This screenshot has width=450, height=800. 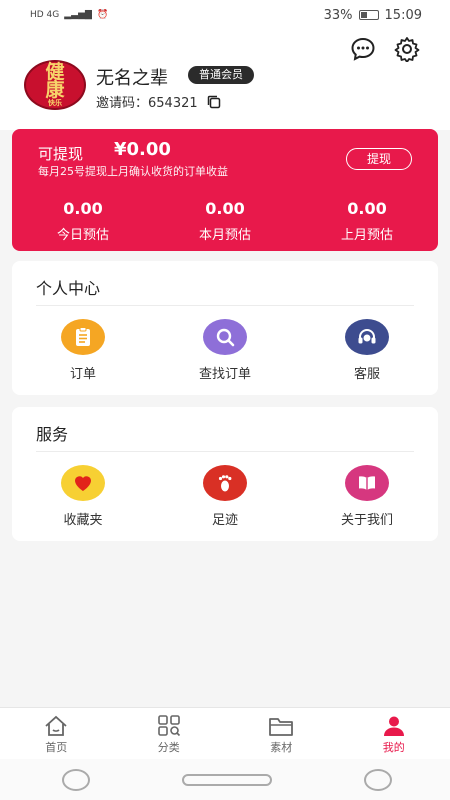 What do you see at coordinates (83, 337) in the screenshot?
I see `clipboard-icon` at bounding box center [83, 337].